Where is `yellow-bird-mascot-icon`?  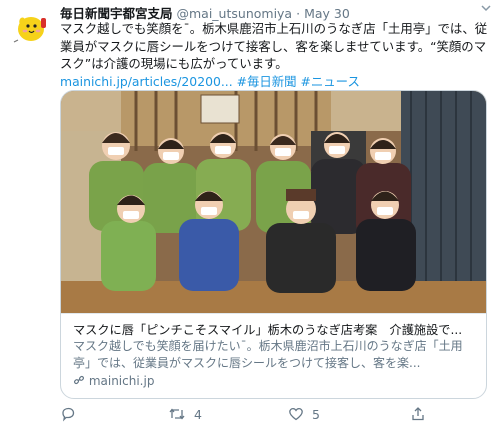 yellow-bird-mascot-icon is located at coordinates (29, 30).